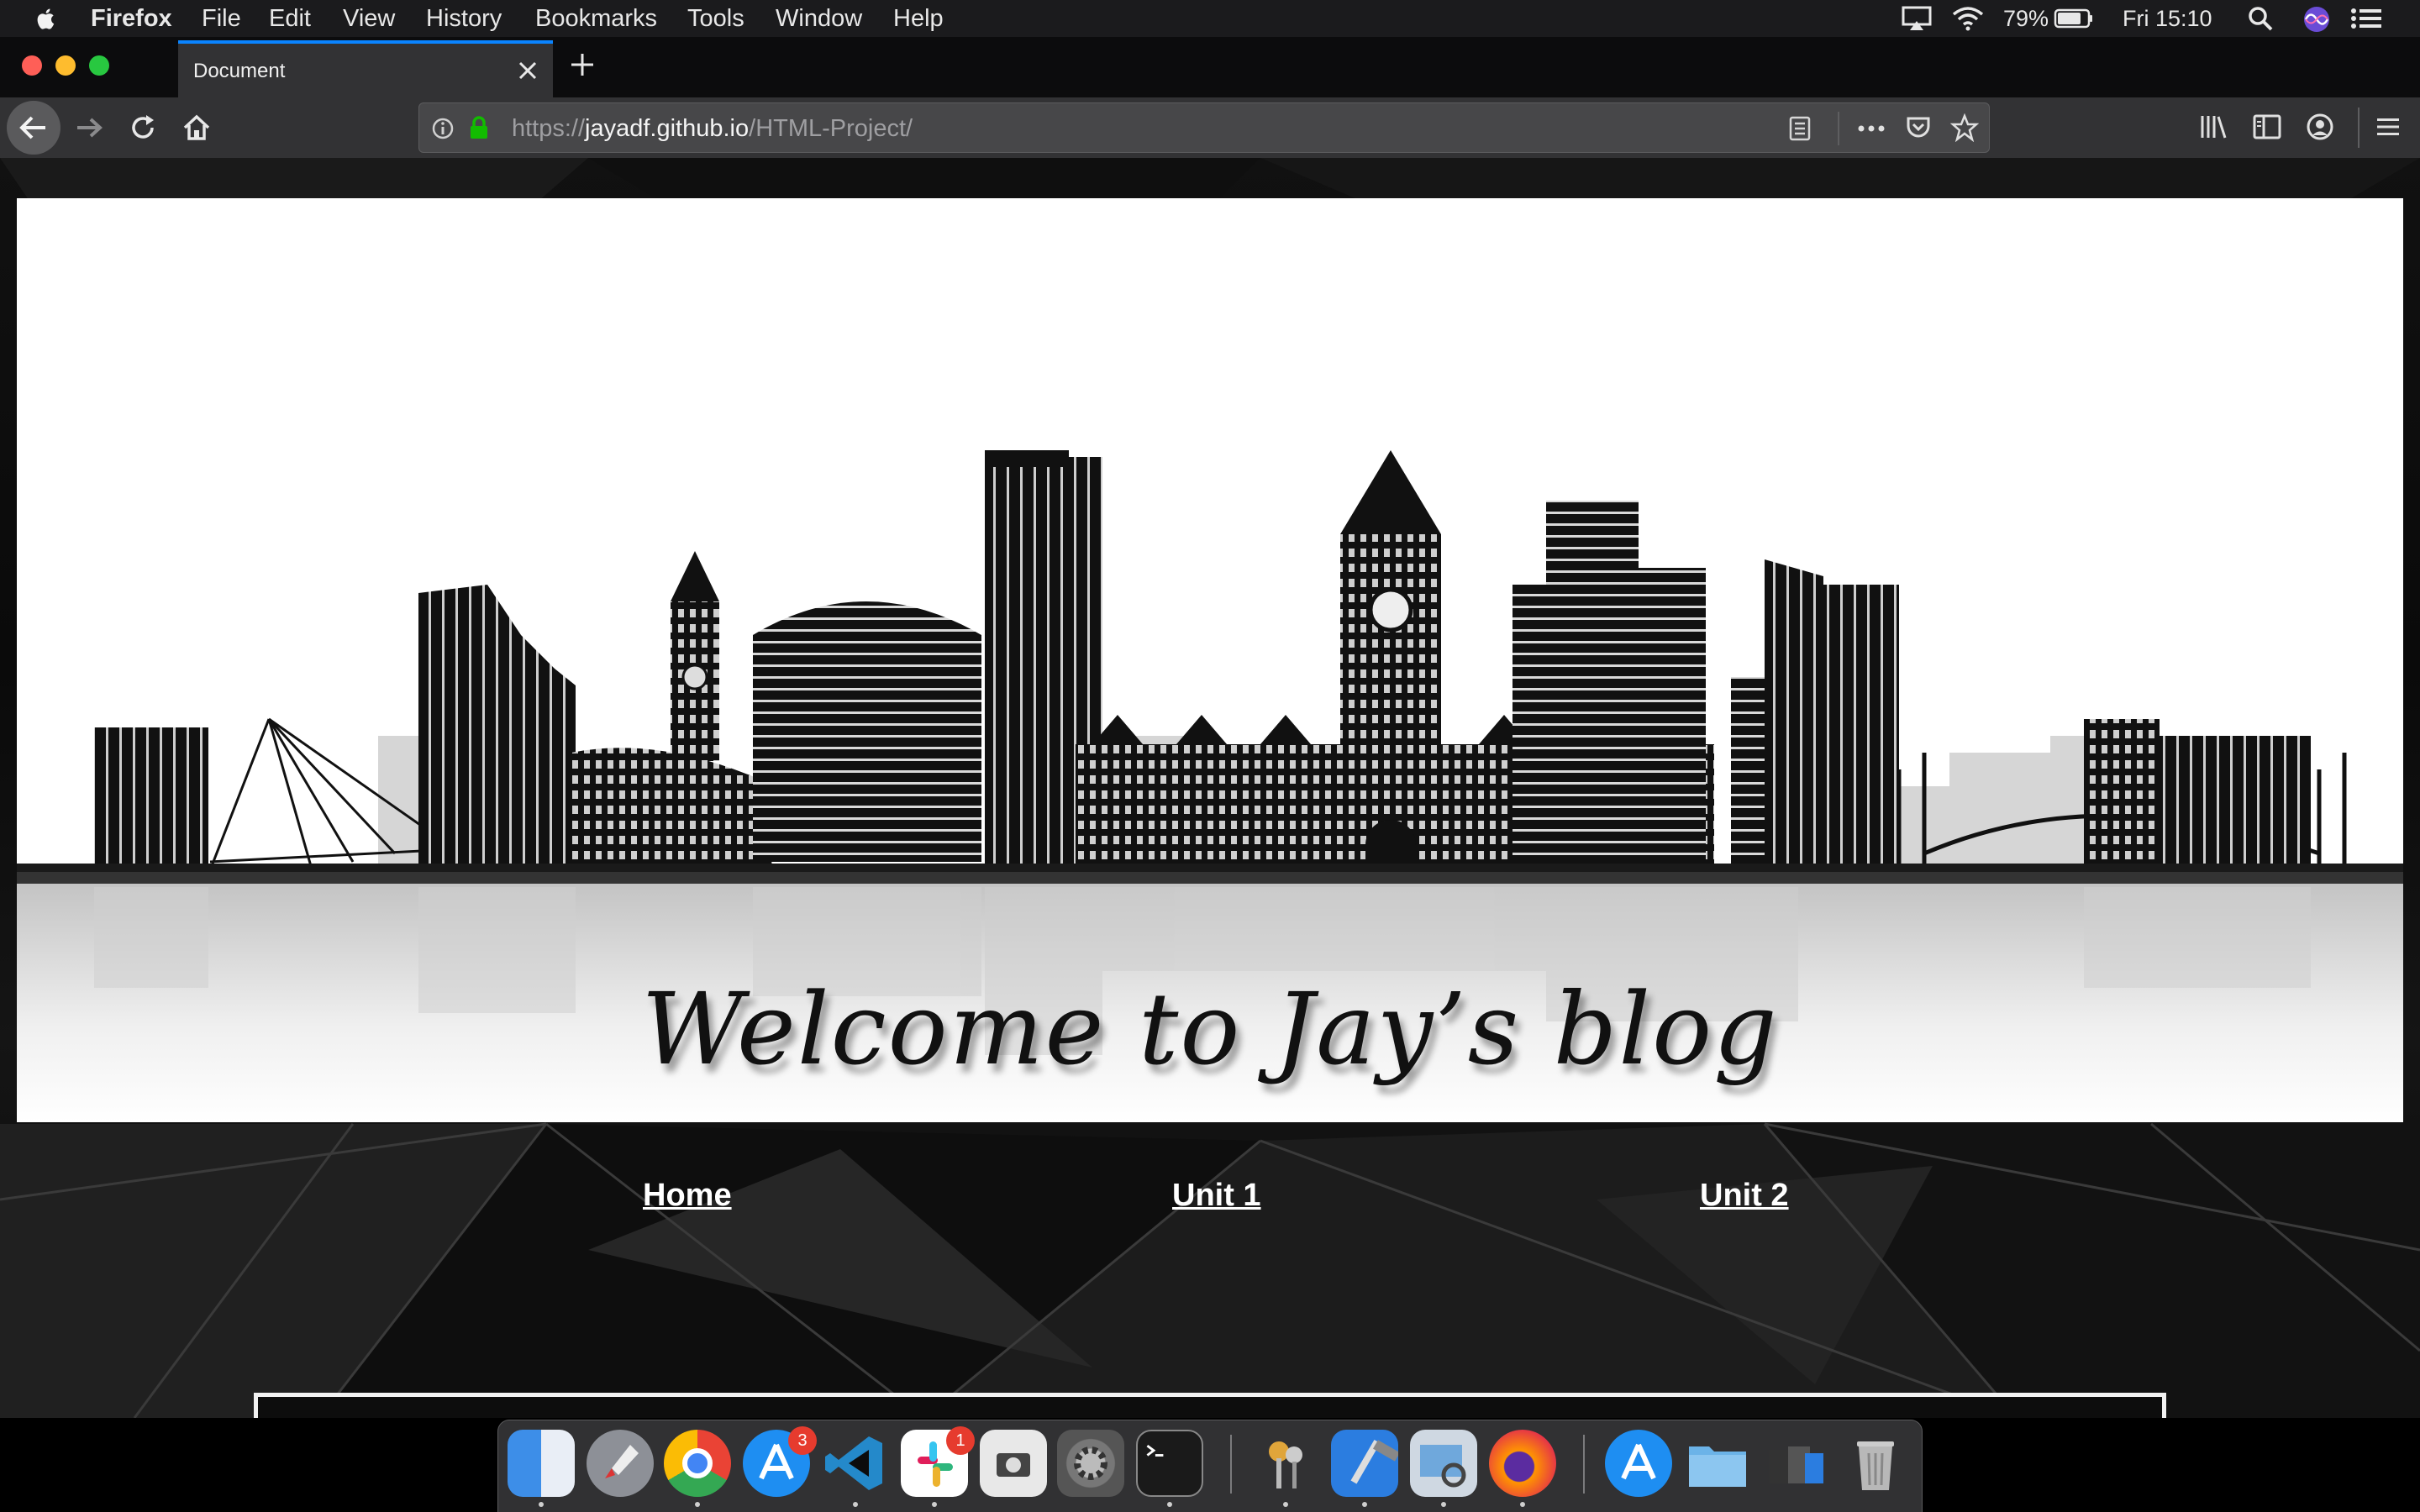 The height and width of the screenshot is (1512, 2420). What do you see at coordinates (2267, 127) in the screenshot?
I see `sidebar-toggle-icon` at bounding box center [2267, 127].